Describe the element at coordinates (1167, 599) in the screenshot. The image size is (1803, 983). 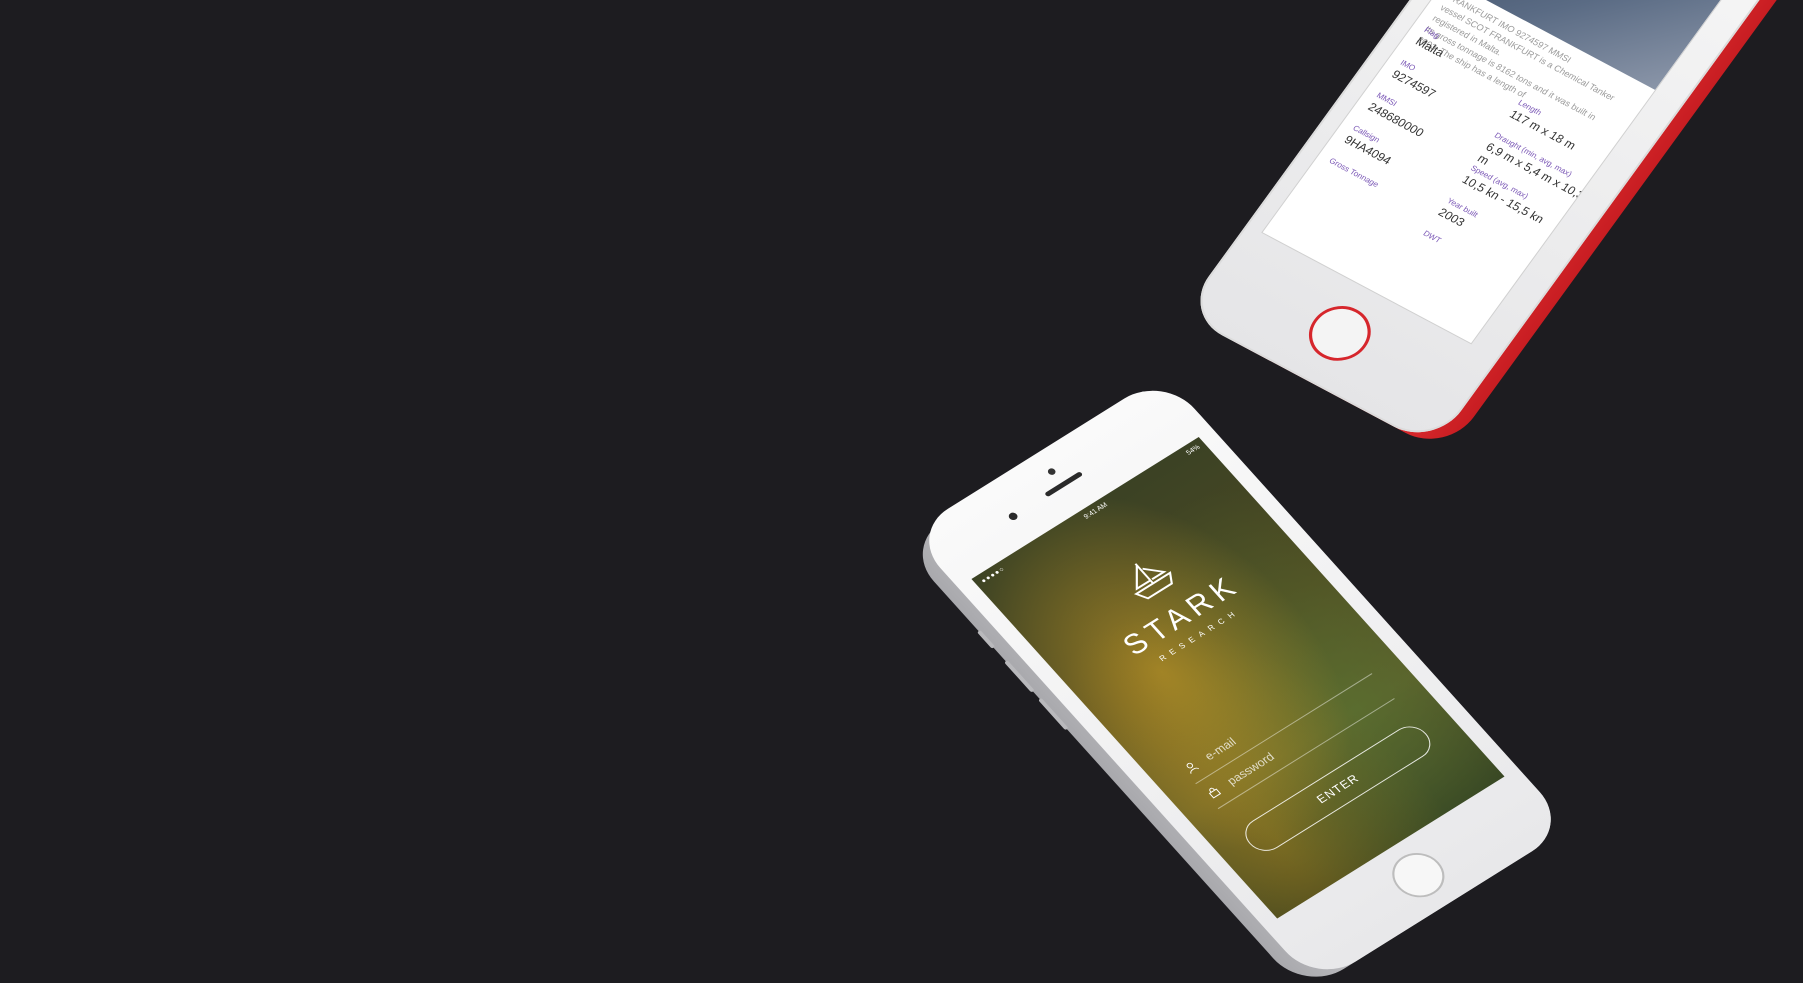
I see `app-logo: STARK RESEARCH` at that location.